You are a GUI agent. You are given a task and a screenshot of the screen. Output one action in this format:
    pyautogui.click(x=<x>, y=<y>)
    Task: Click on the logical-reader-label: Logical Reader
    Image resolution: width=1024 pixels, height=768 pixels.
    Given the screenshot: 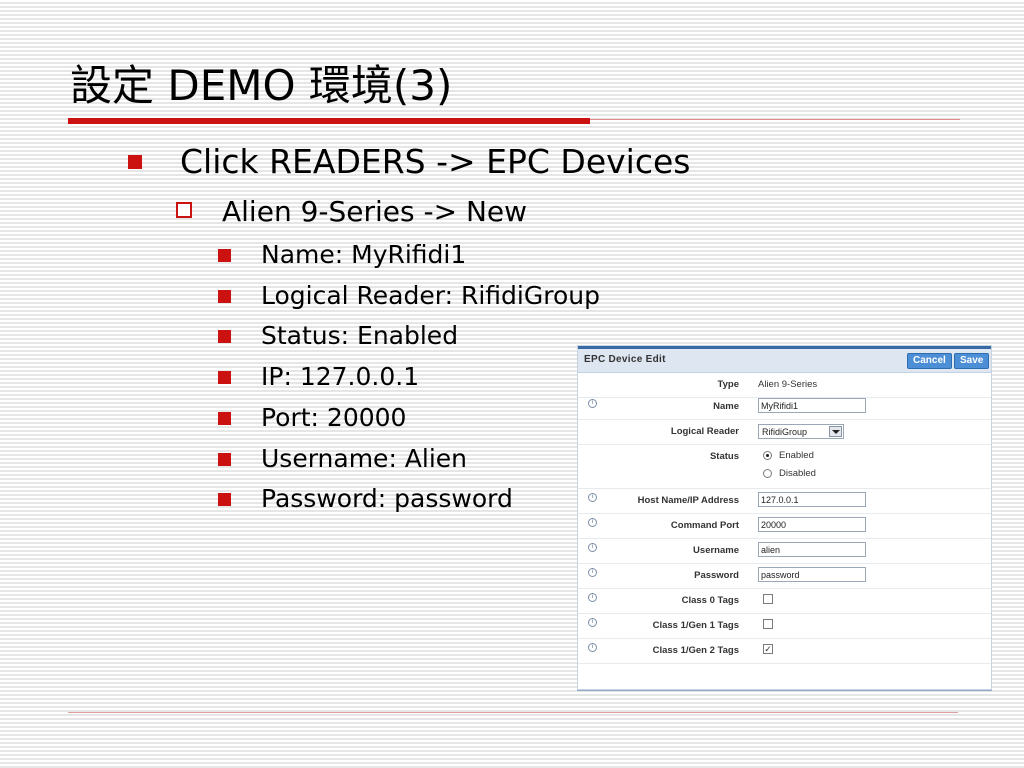 What is the action you would take?
    pyautogui.click(x=704, y=431)
    